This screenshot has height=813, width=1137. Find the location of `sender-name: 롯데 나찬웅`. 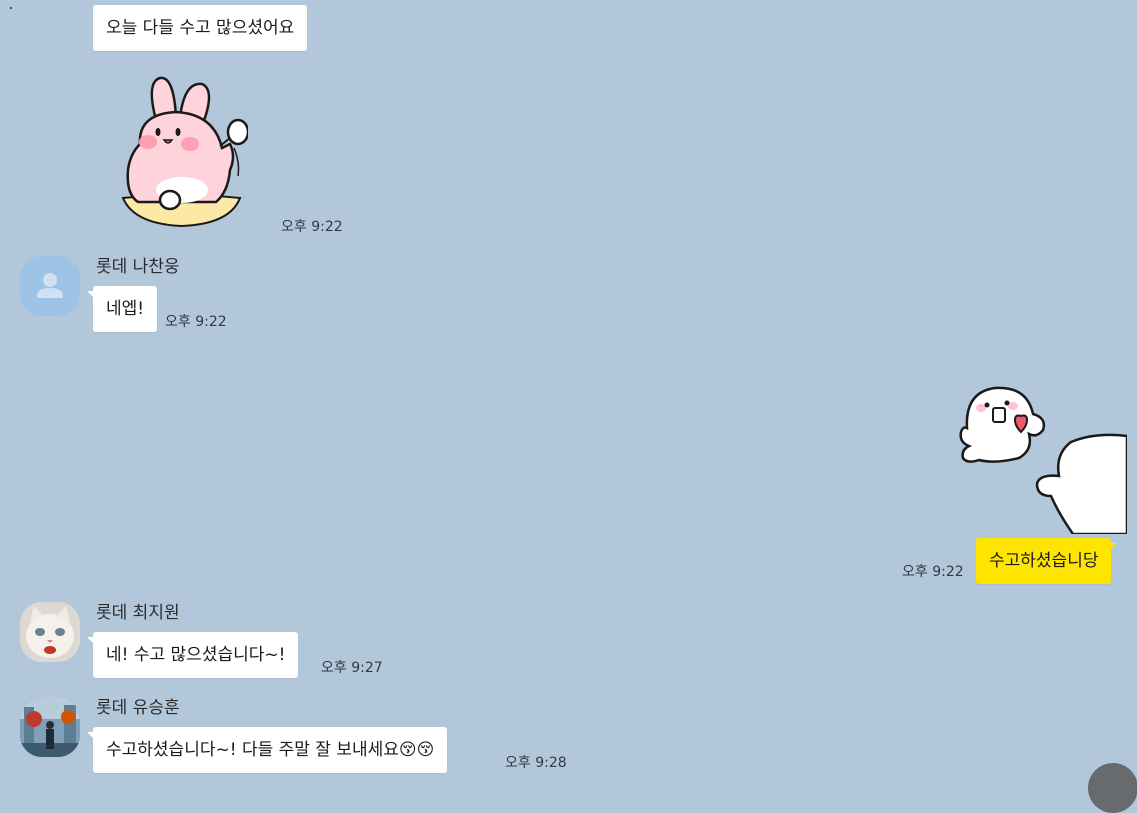

sender-name: 롯데 나찬웅 is located at coordinates (138, 267).